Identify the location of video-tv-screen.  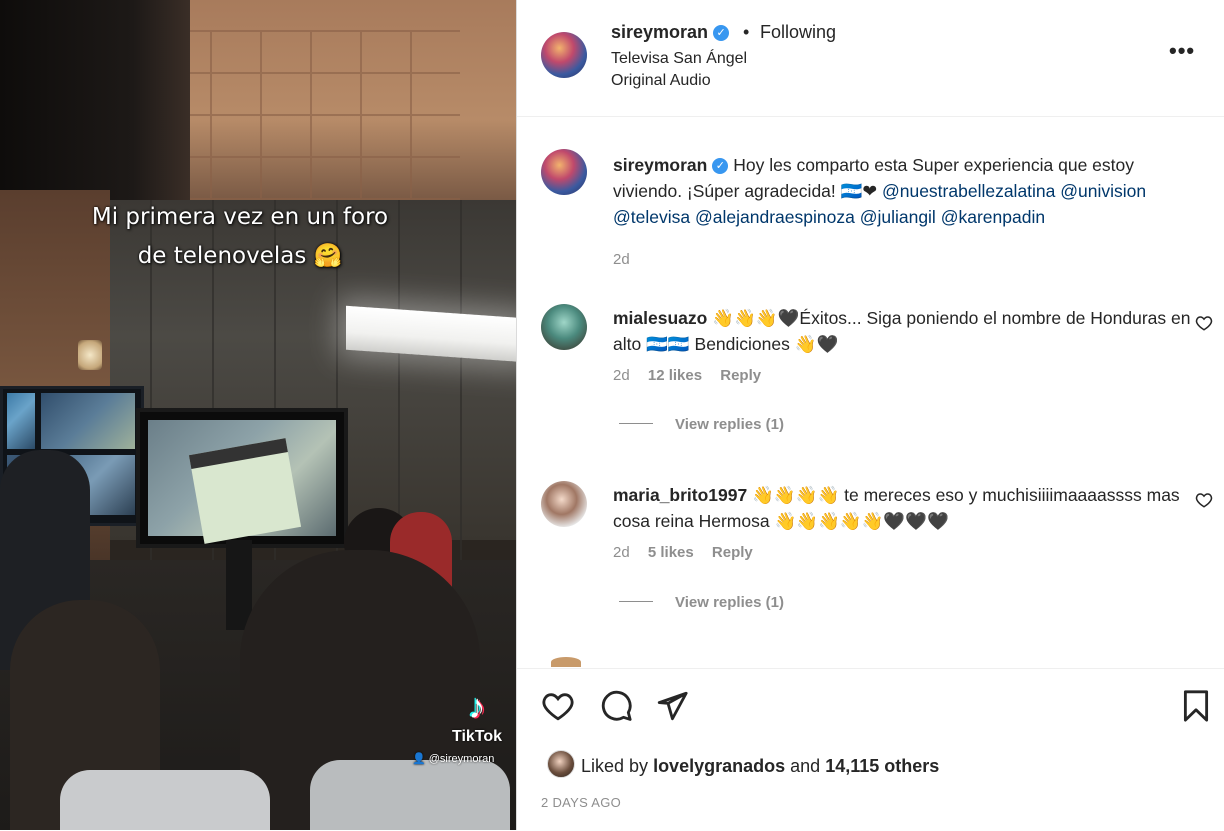
(242, 482).